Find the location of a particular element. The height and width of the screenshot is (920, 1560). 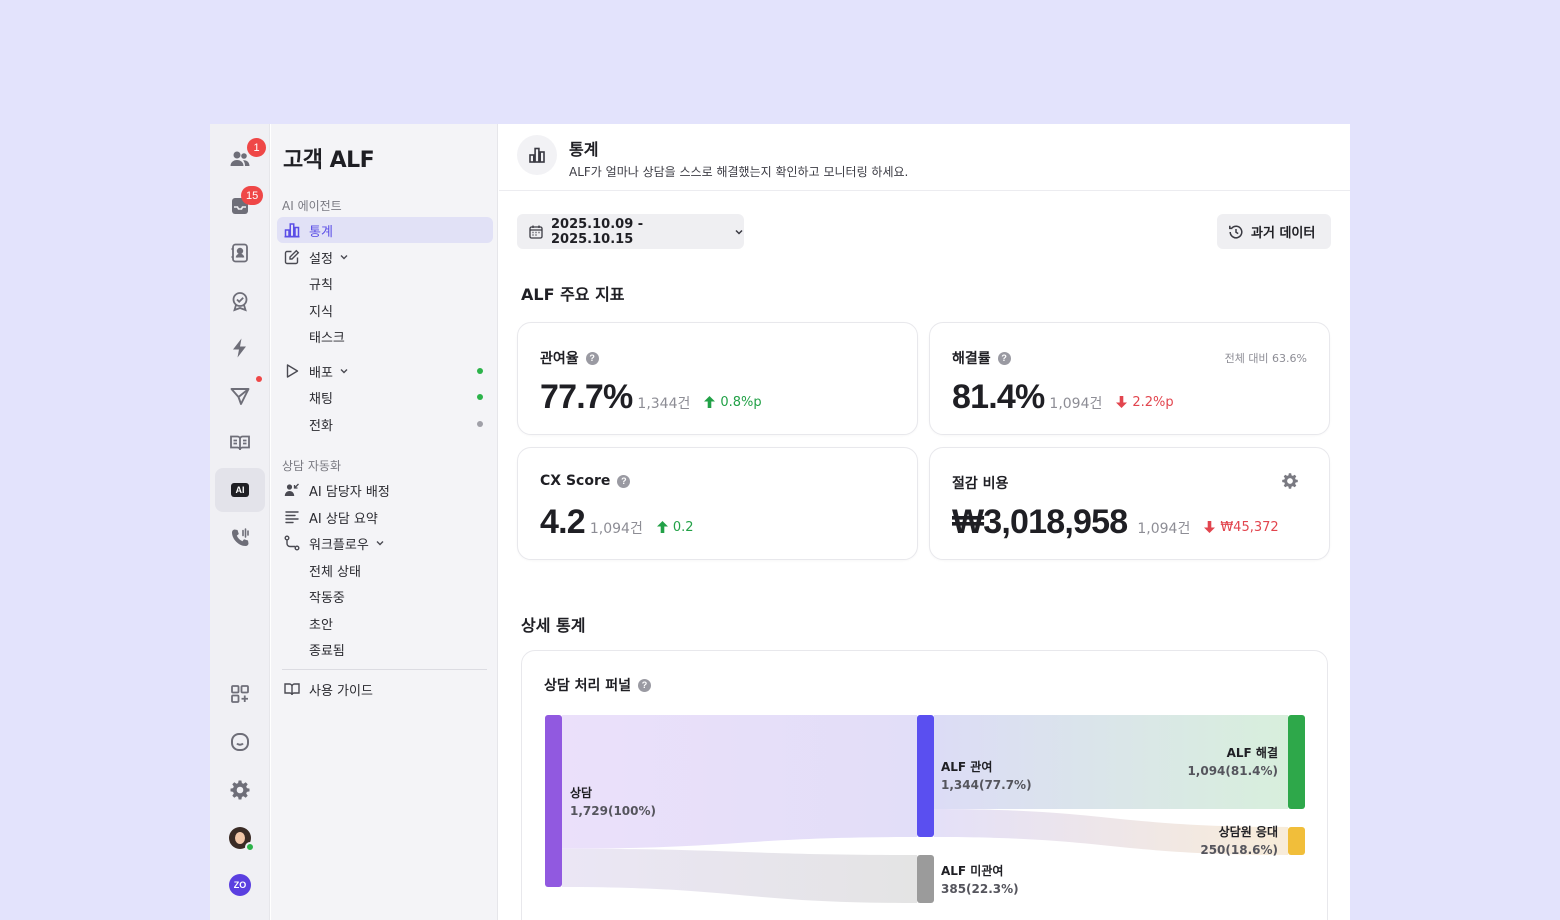

node-value: 1,094(81.4%) is located at coordinates (1232, 771).